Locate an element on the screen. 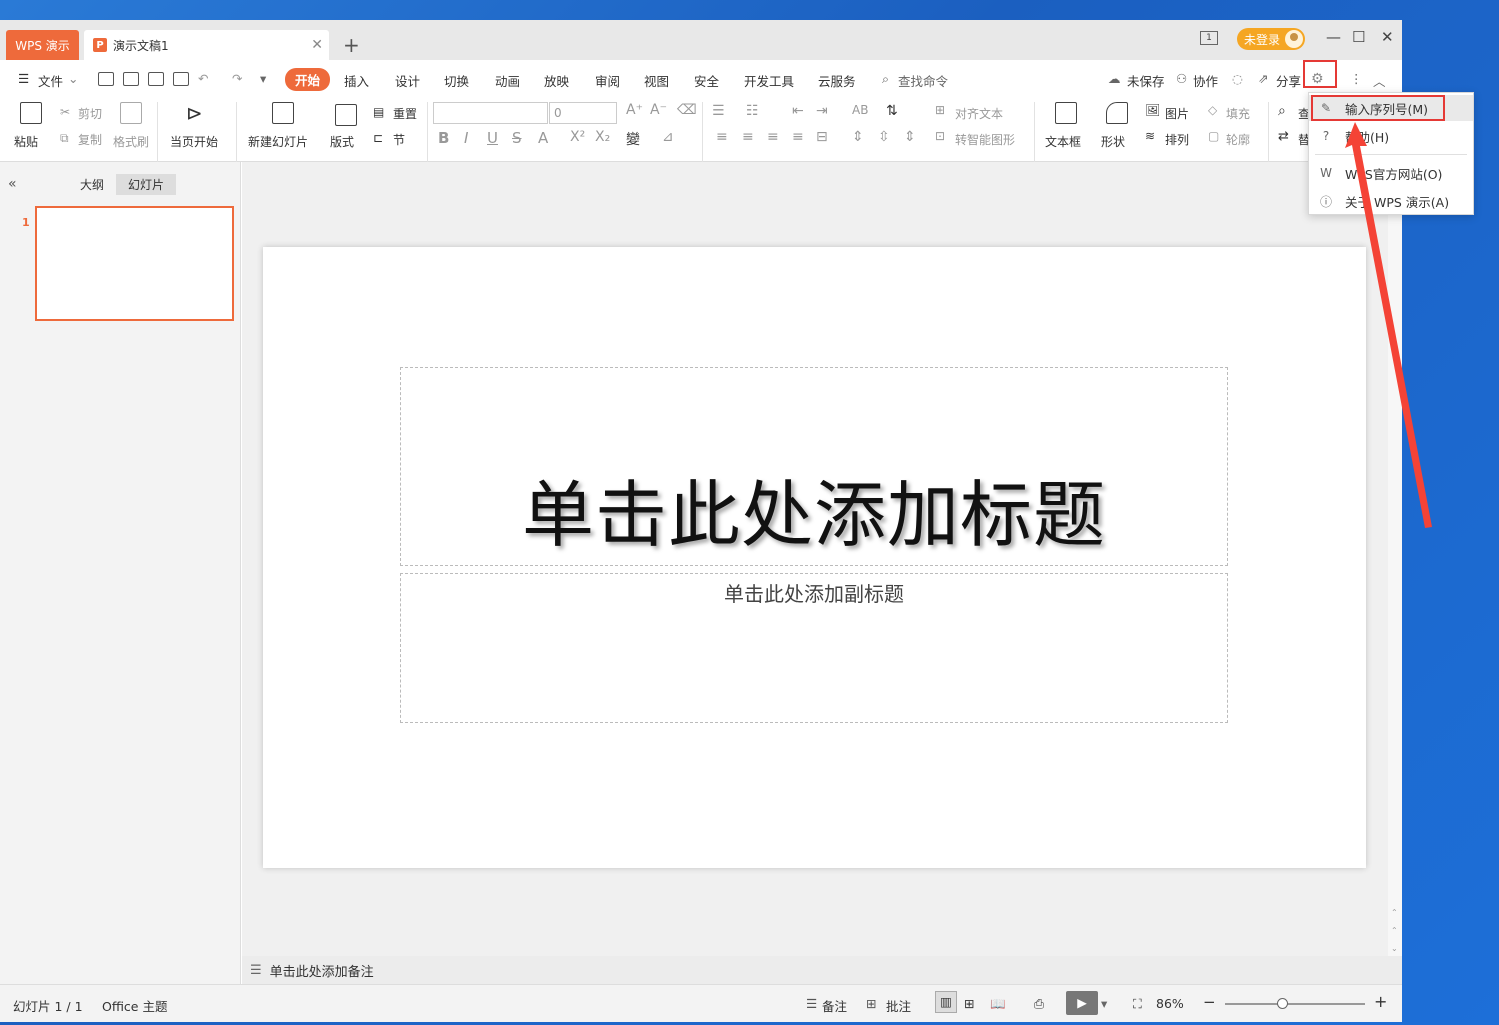  hamburger-icon: ☰ is located at coordinates (23, 78).